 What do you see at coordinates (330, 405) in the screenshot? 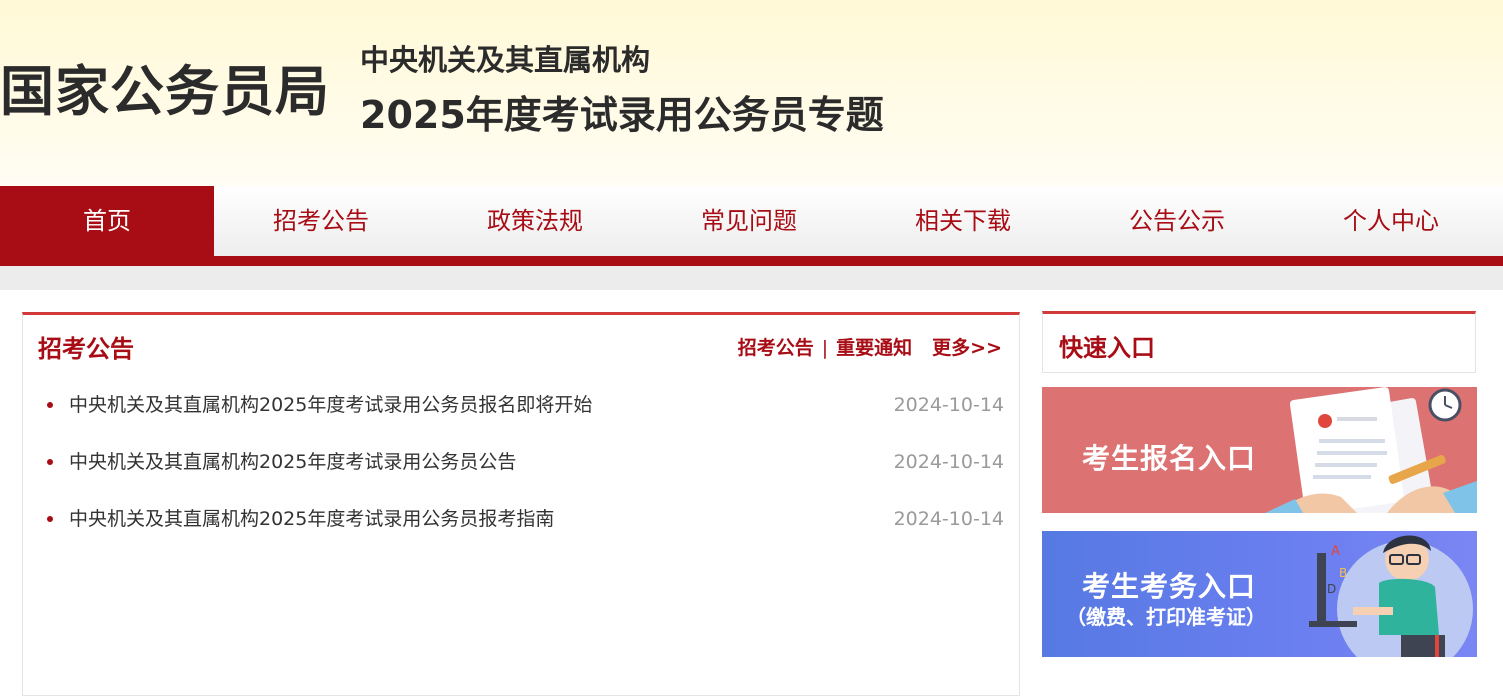
I see `news-title-link: 中央机关及其直属机构2025年度考试录用公务员报名即将开始` at bounding box center [330, 405].